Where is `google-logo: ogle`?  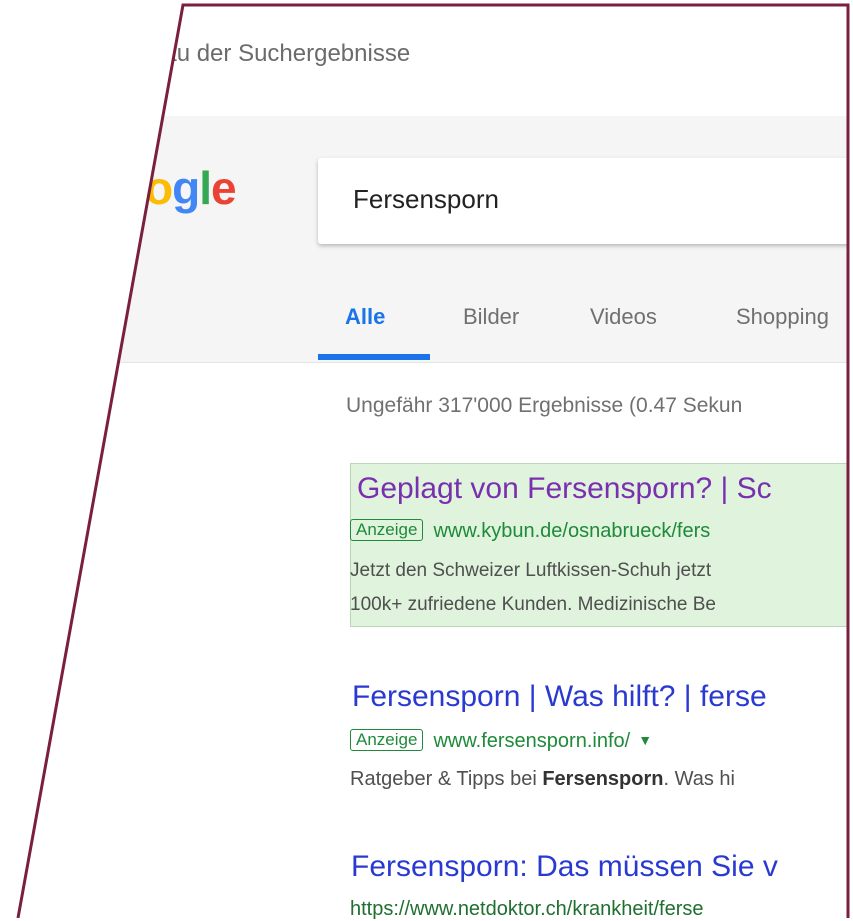
google-logo: ogle is located at coordinates (191, 188).